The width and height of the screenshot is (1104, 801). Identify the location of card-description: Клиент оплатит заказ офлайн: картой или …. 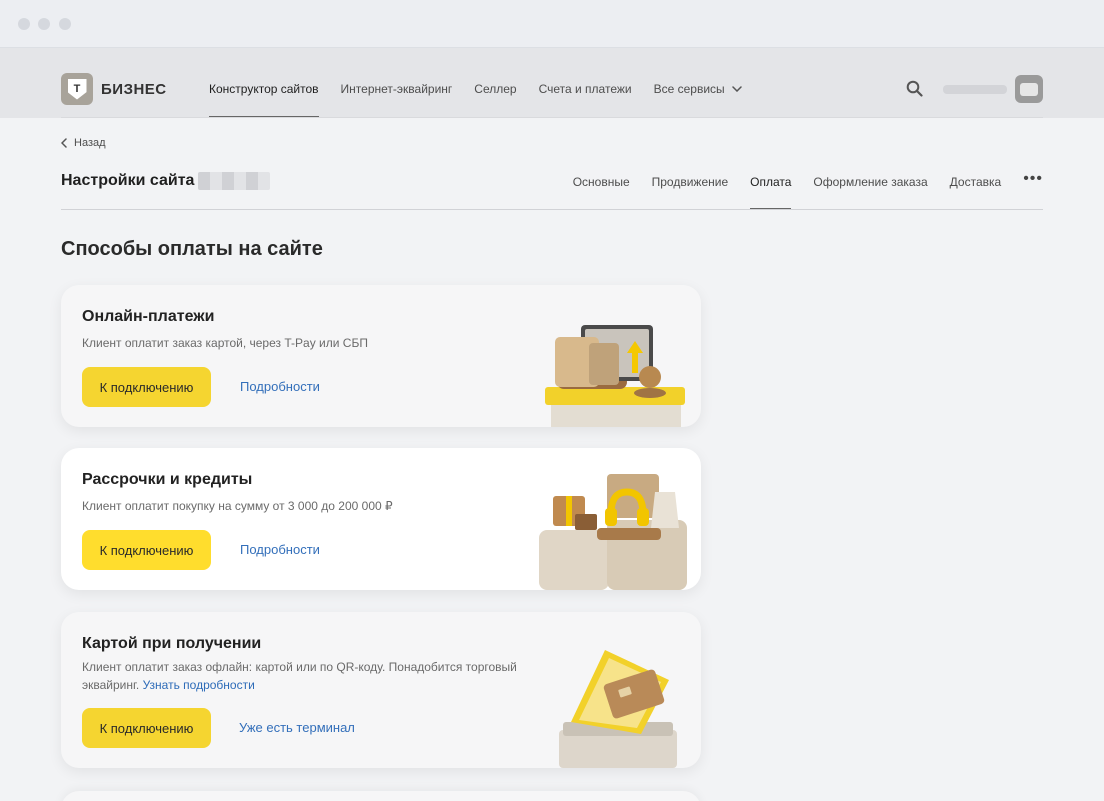
(302, 676).